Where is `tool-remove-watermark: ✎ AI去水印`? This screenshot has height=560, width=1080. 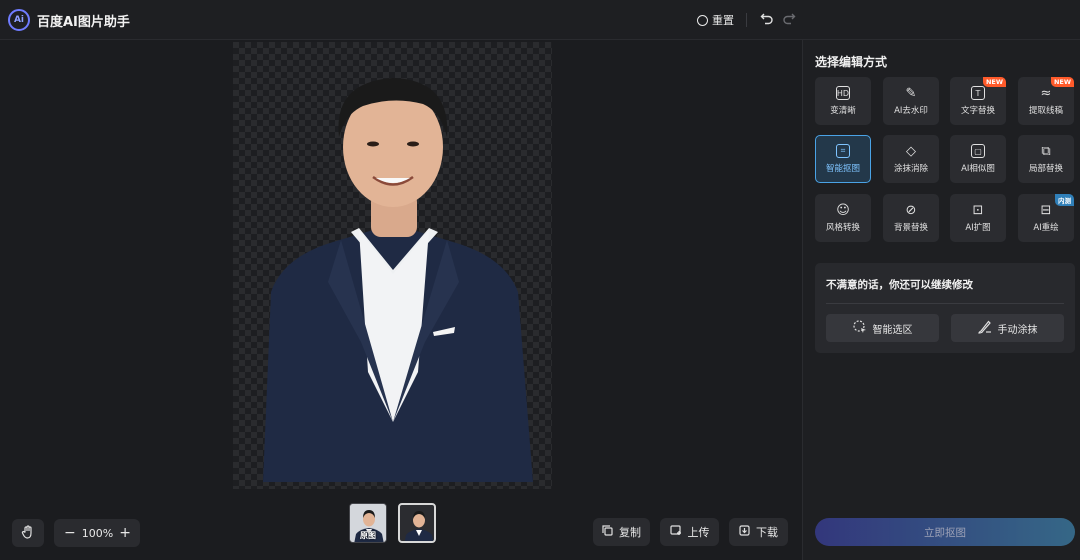
tool-remove-watermark: ✎ AI去水印 is located at coordinates (911, 101).